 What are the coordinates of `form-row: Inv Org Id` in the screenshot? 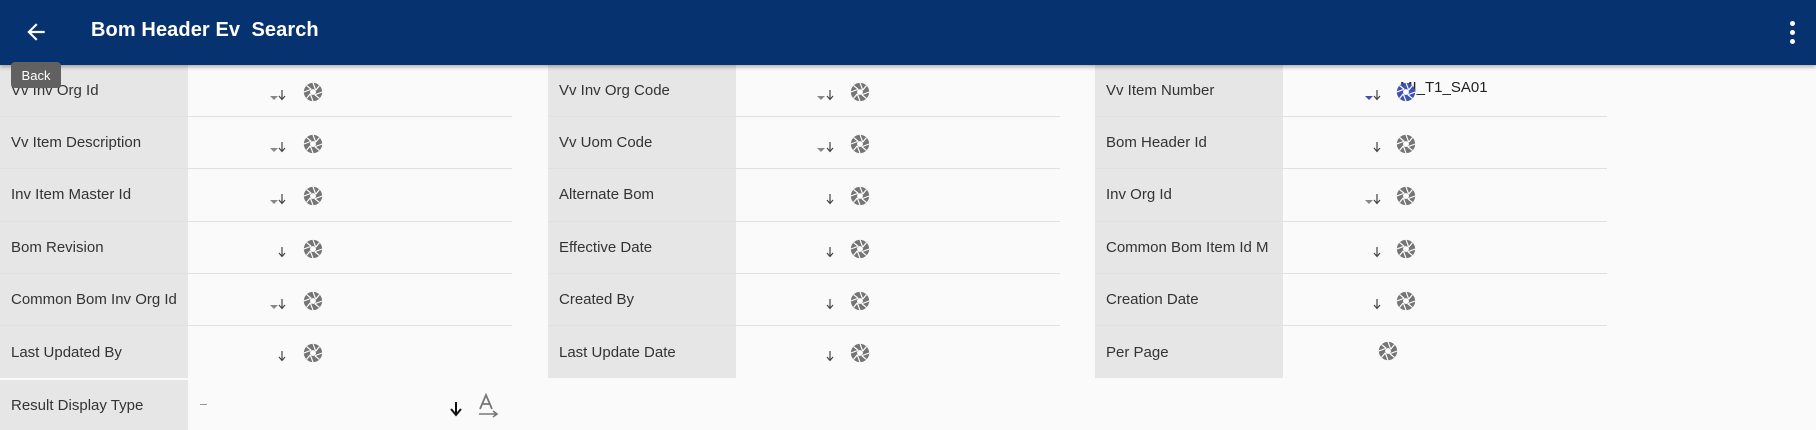 It's located at (1351, 195).